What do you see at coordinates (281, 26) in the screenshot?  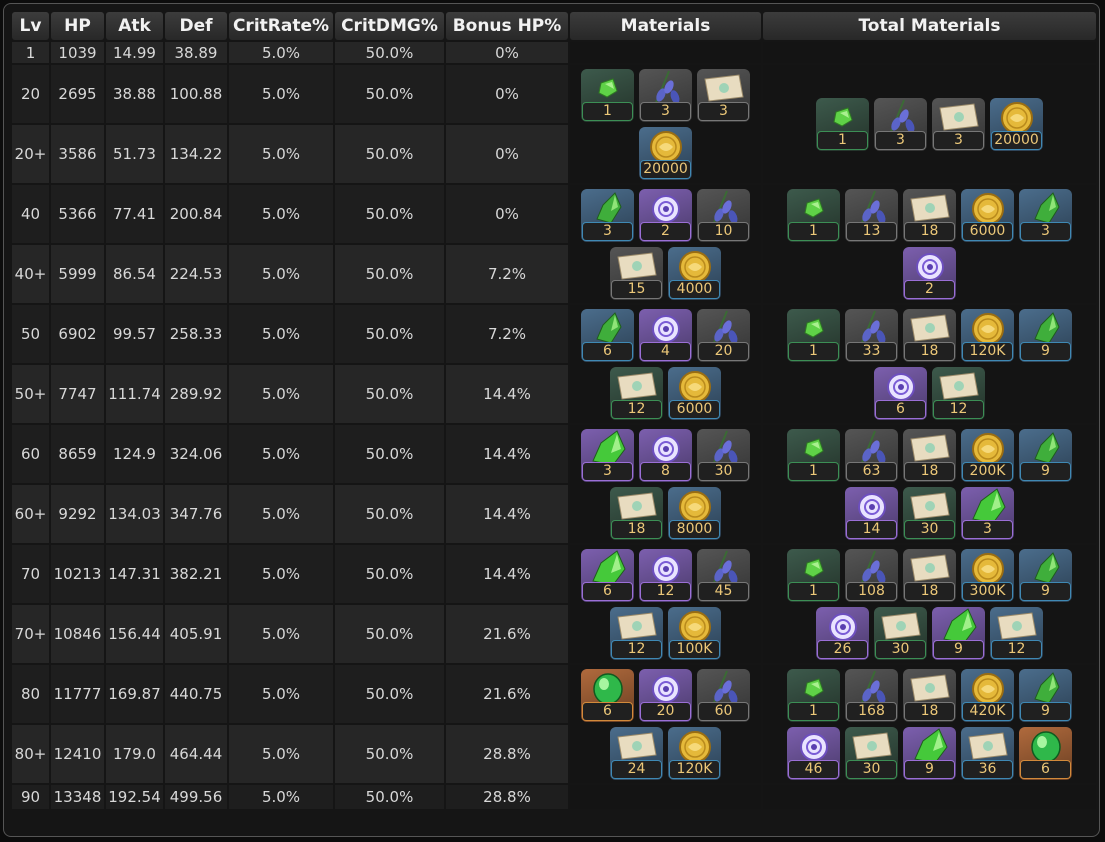 I see `col-header-crit-rate: CritRate%` at bounding box center [281, 26].